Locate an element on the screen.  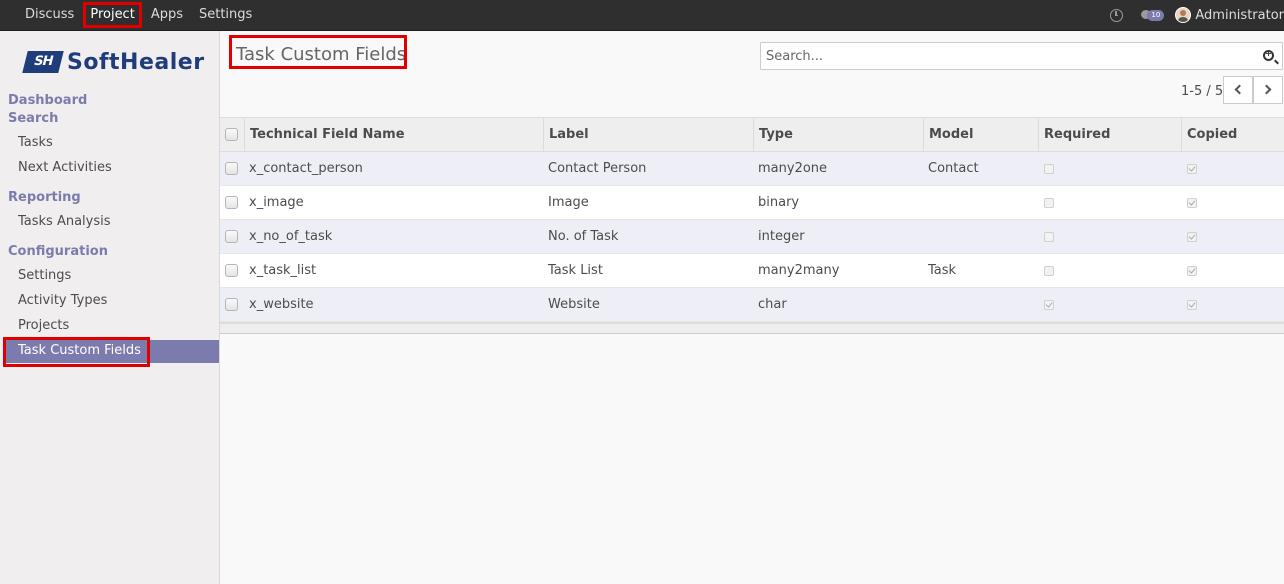
menu-settings: Settings is located at coordinates (225, 15).